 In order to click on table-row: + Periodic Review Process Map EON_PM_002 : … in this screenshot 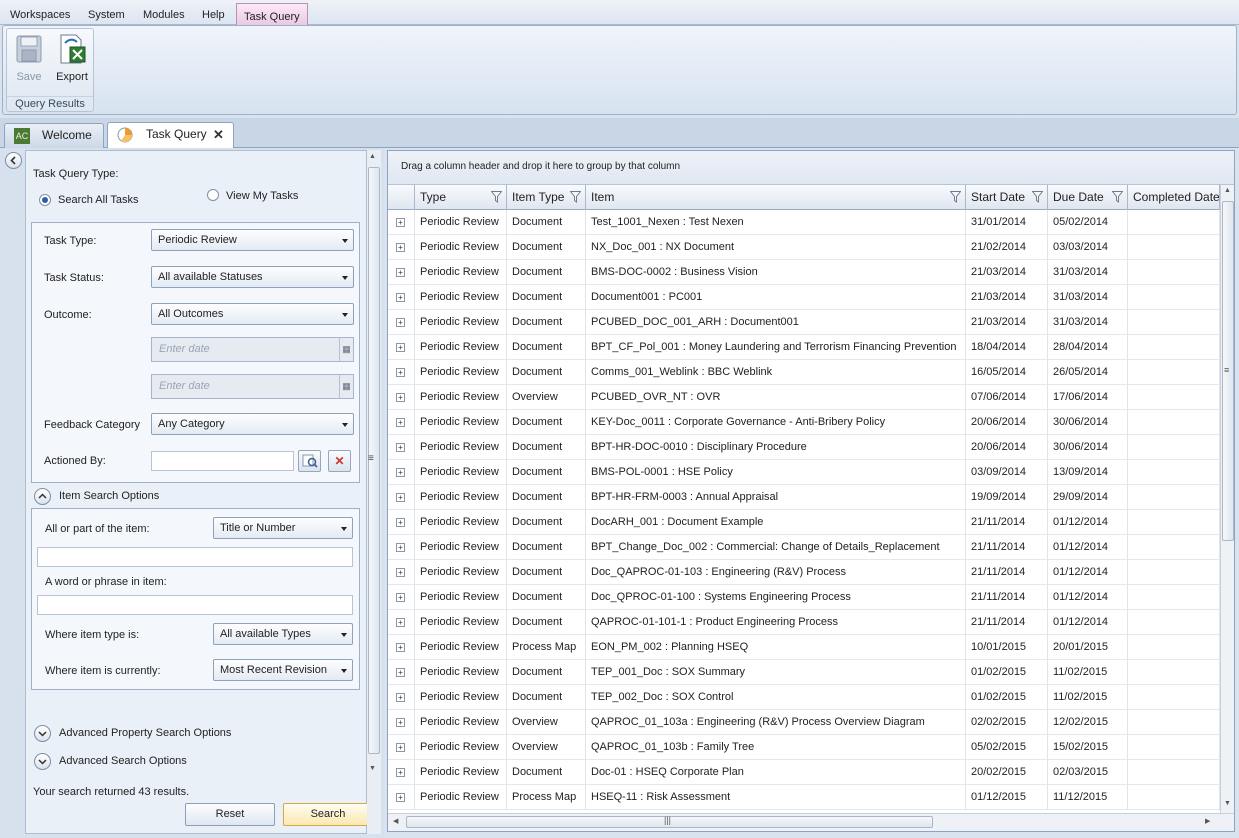, I will do `click(804, 647)`.